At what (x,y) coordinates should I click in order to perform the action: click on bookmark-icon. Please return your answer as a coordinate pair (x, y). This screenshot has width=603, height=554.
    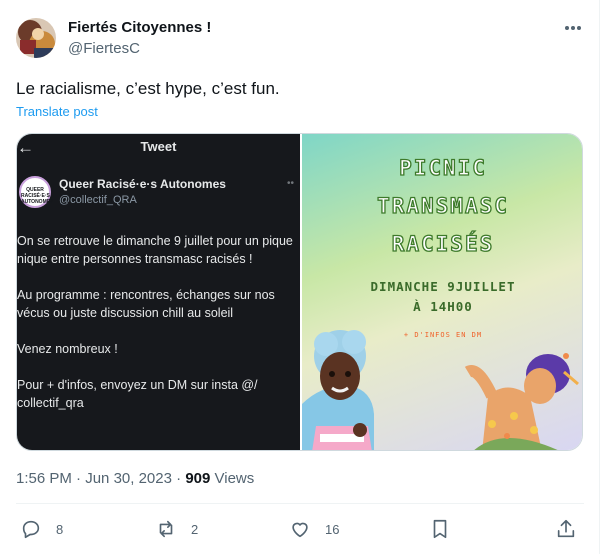
    Looking at the image, I should click on (440, 529).